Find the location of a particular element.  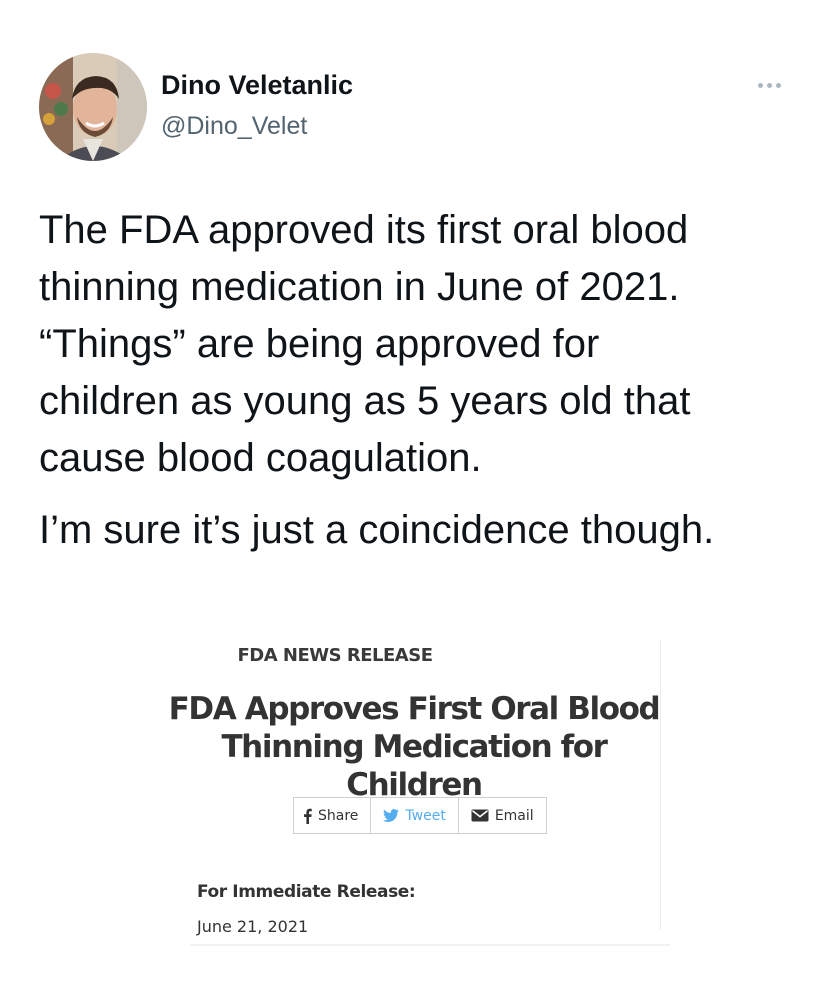

more-options-button is located at coordinates (769, 85).